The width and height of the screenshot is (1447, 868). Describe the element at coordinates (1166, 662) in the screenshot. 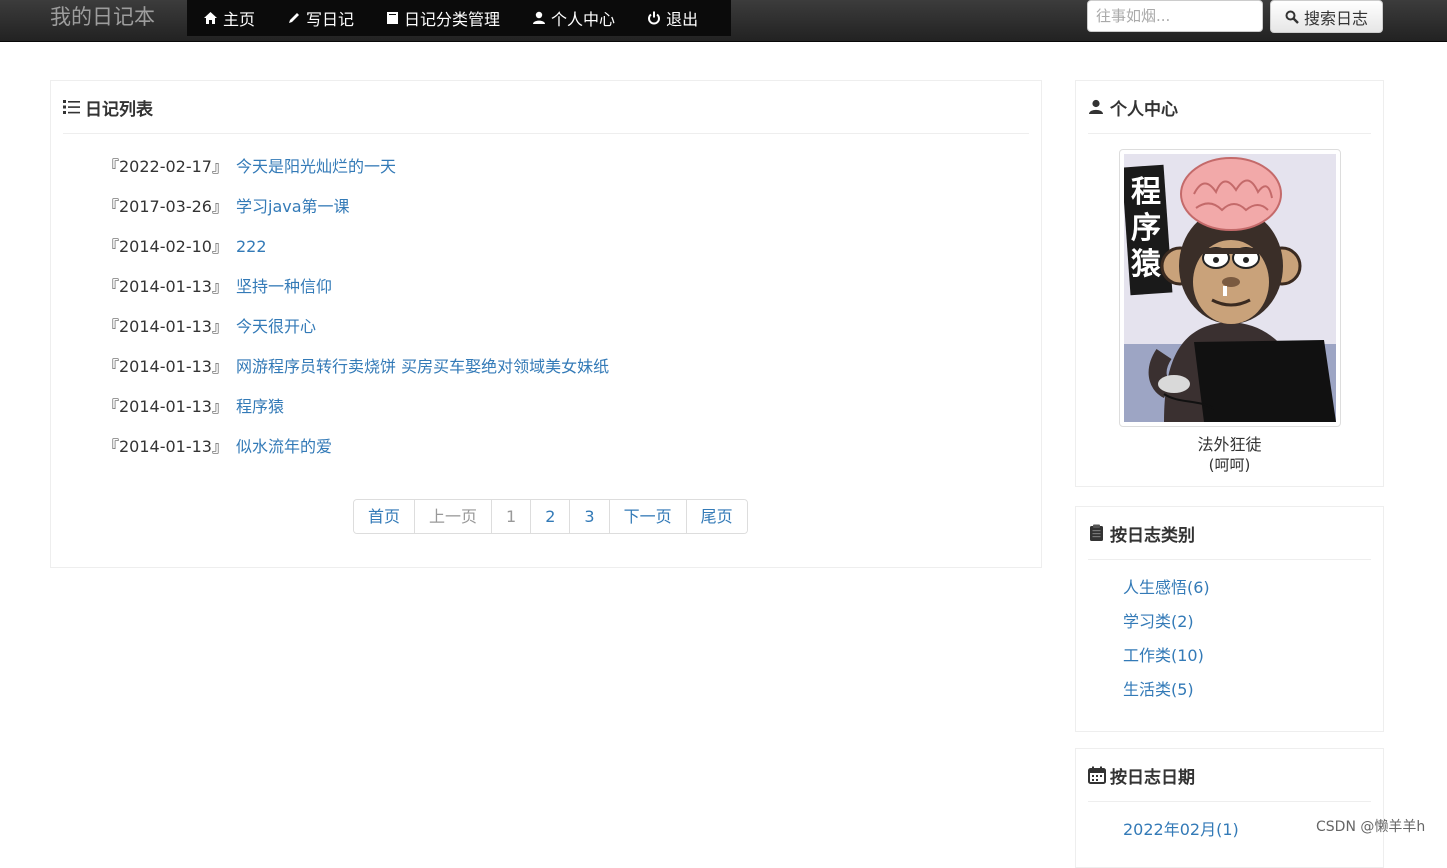

I see `category-link: 工作类(10)` at that location.